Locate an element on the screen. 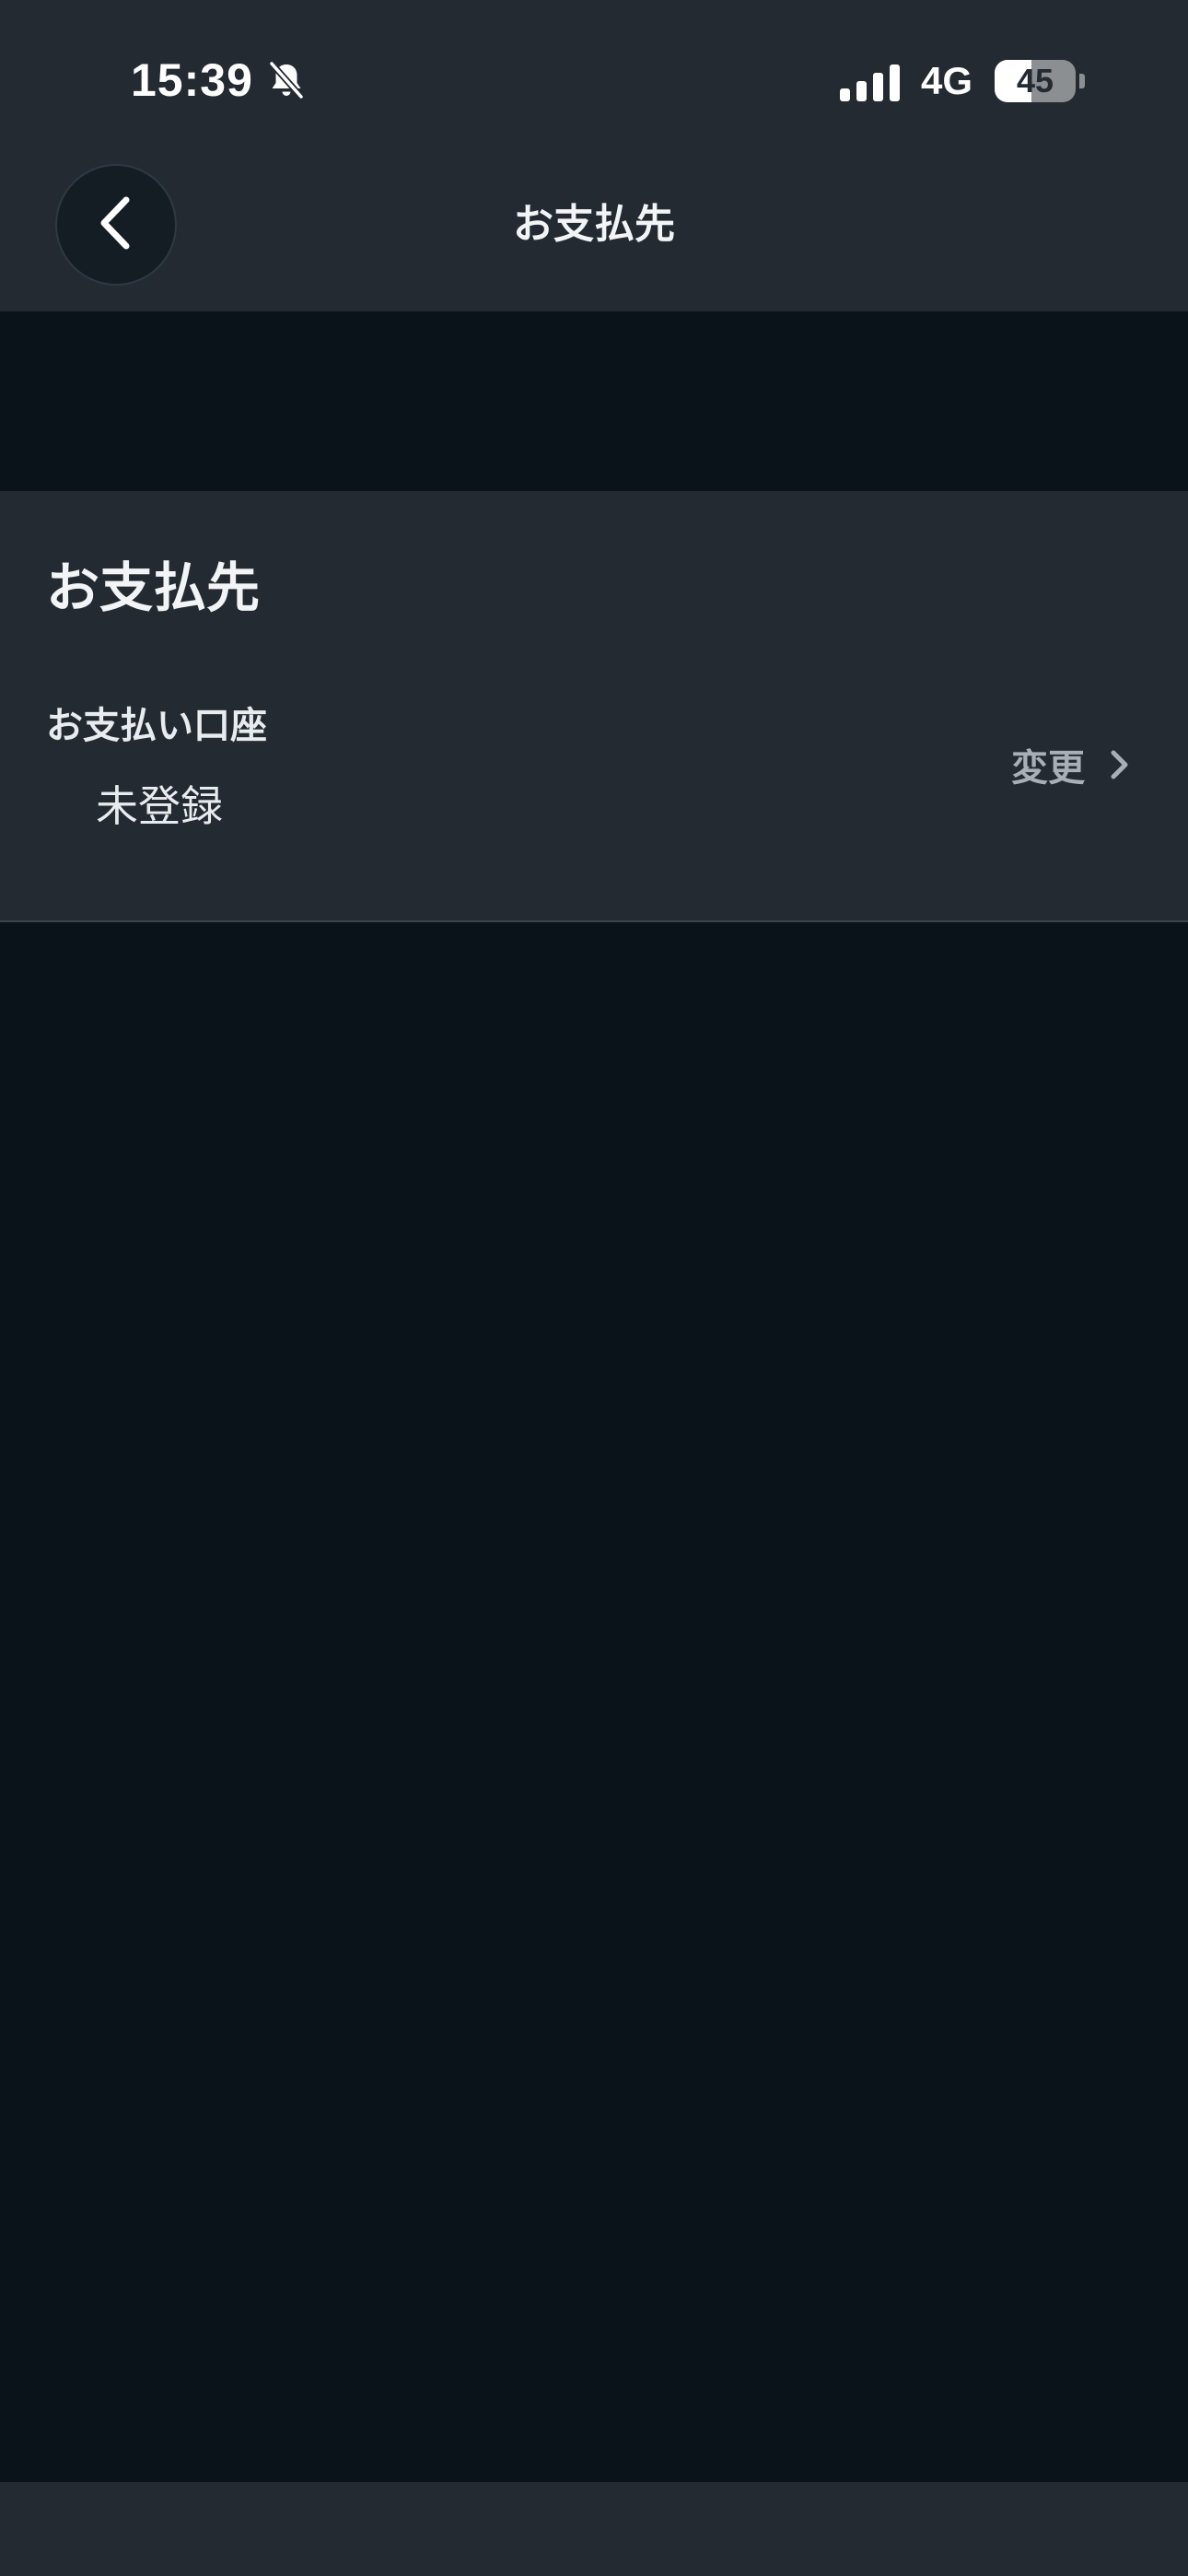  network-type: 4G is located at coordinates (946, 80).